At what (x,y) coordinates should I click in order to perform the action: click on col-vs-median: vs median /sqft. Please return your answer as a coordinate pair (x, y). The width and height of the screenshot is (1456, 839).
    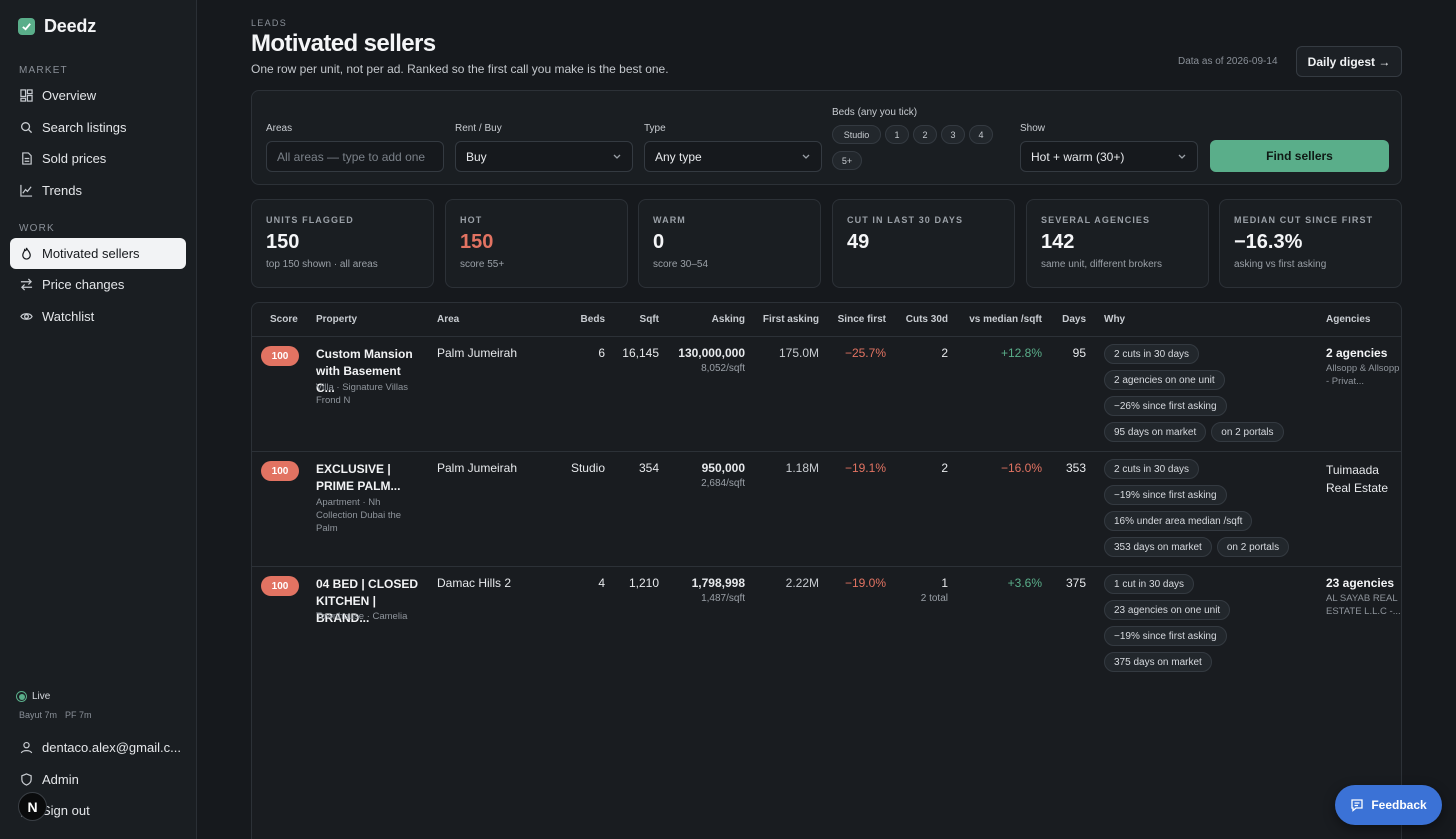
    Looking at the image, I should click on (1005, 319).